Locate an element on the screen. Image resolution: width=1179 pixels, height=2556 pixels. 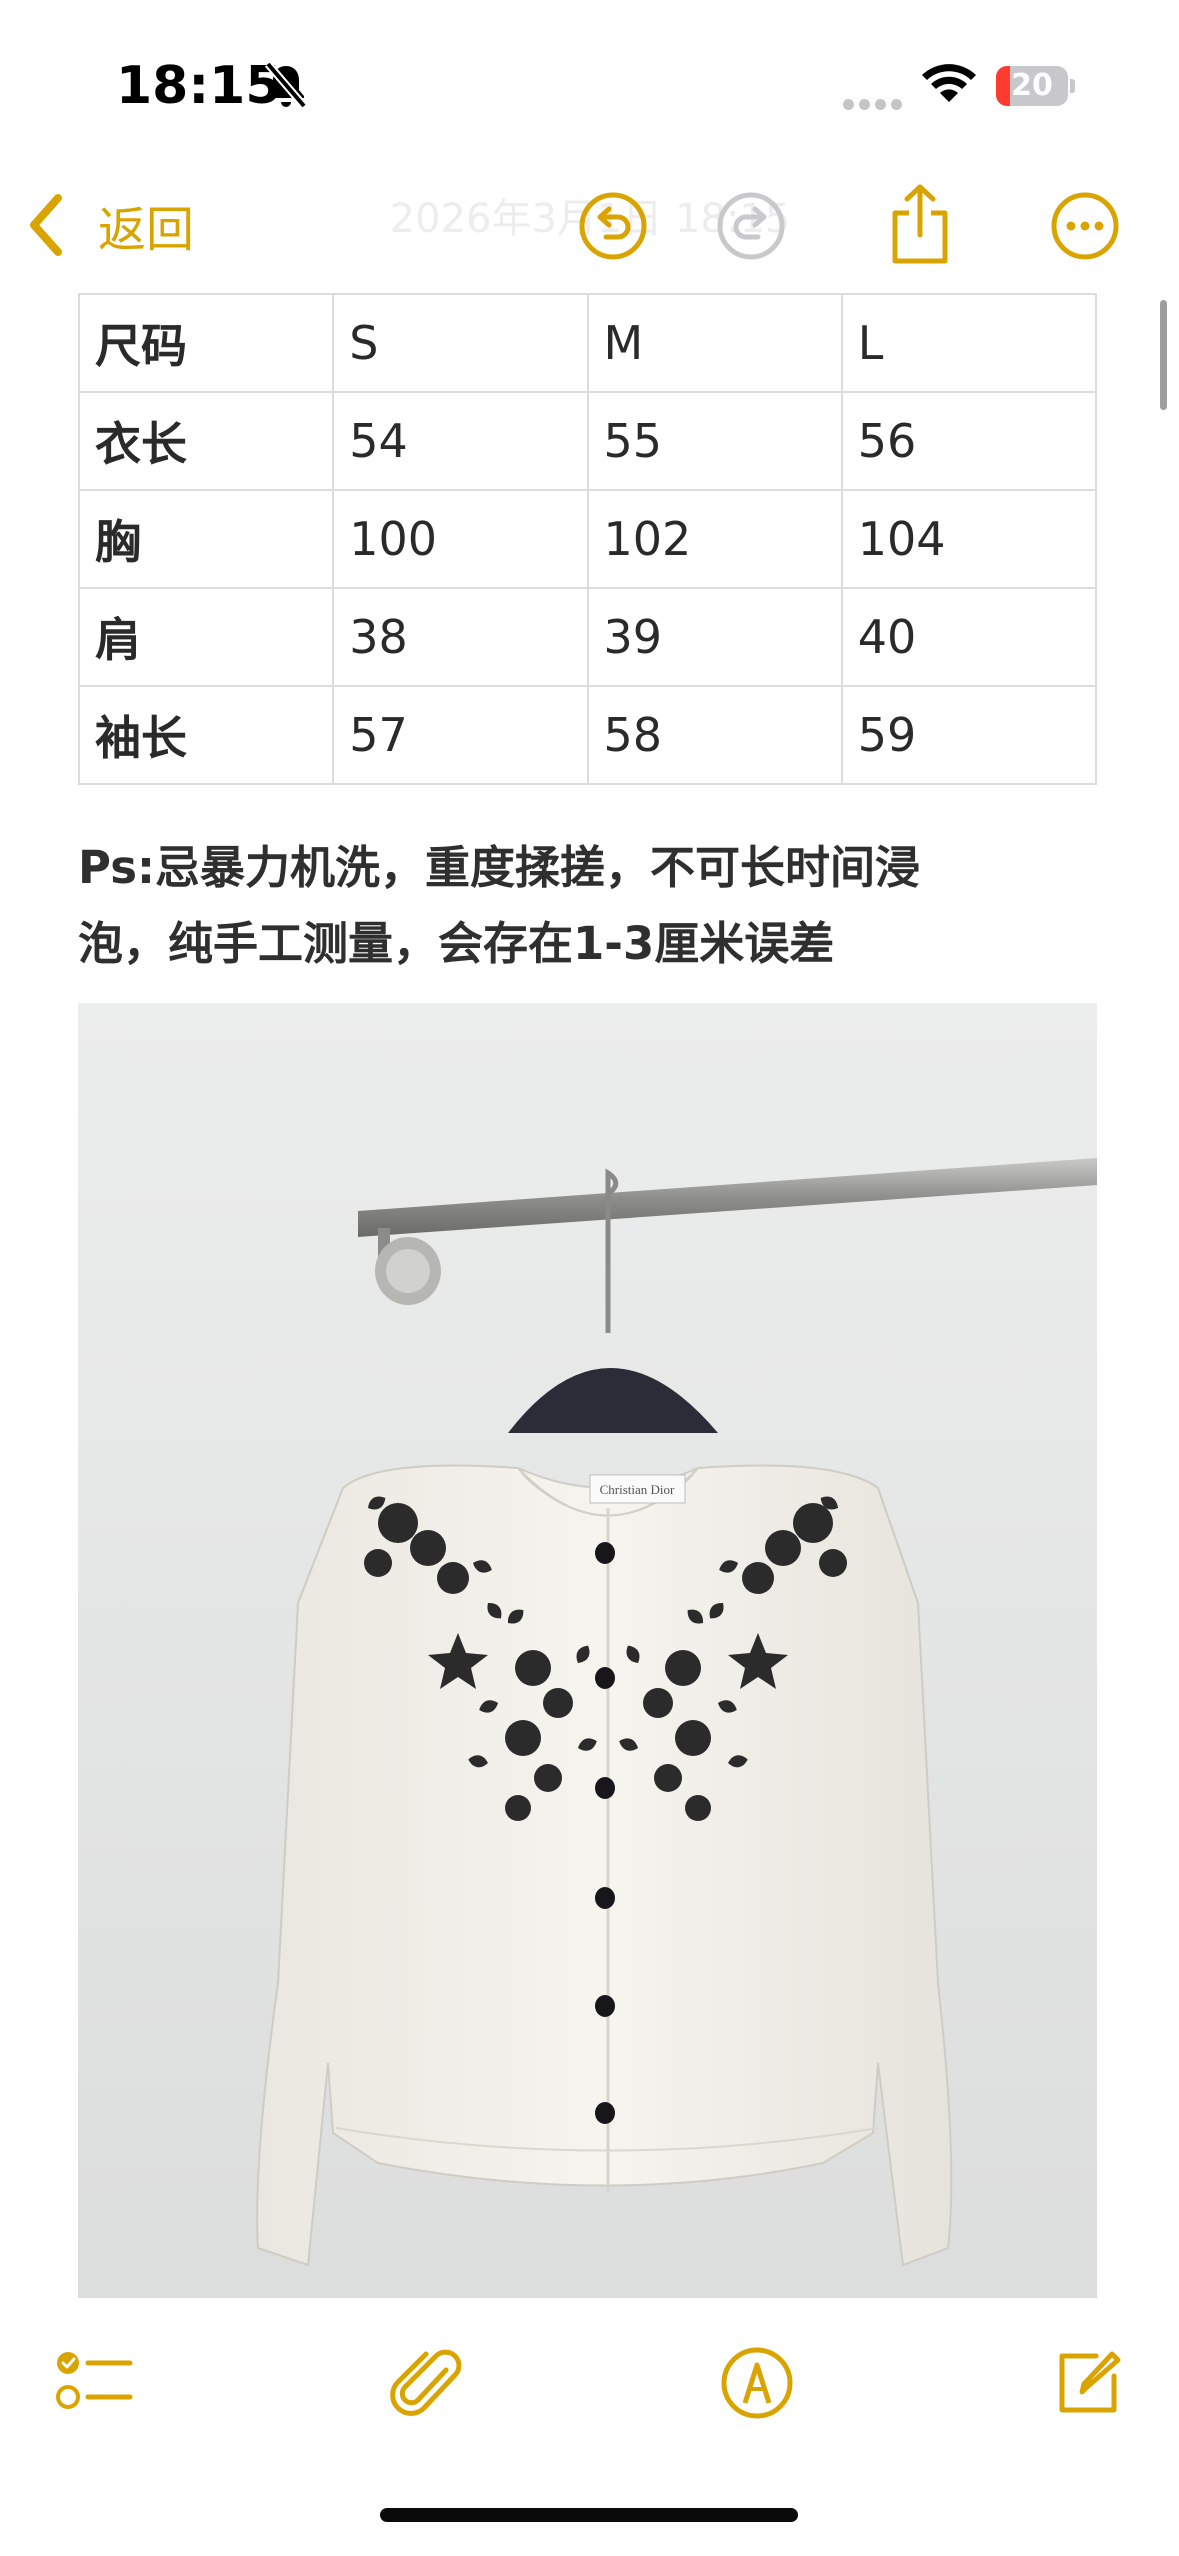
undo-icon is located at coordinates (613, 226).